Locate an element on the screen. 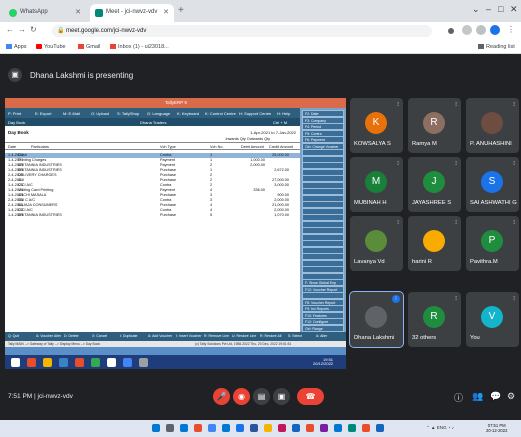 Image resolution: width=521 pixels, height=437 pixels. tally-bottom-button: X: Cancel is located at coordinates (99, 336).